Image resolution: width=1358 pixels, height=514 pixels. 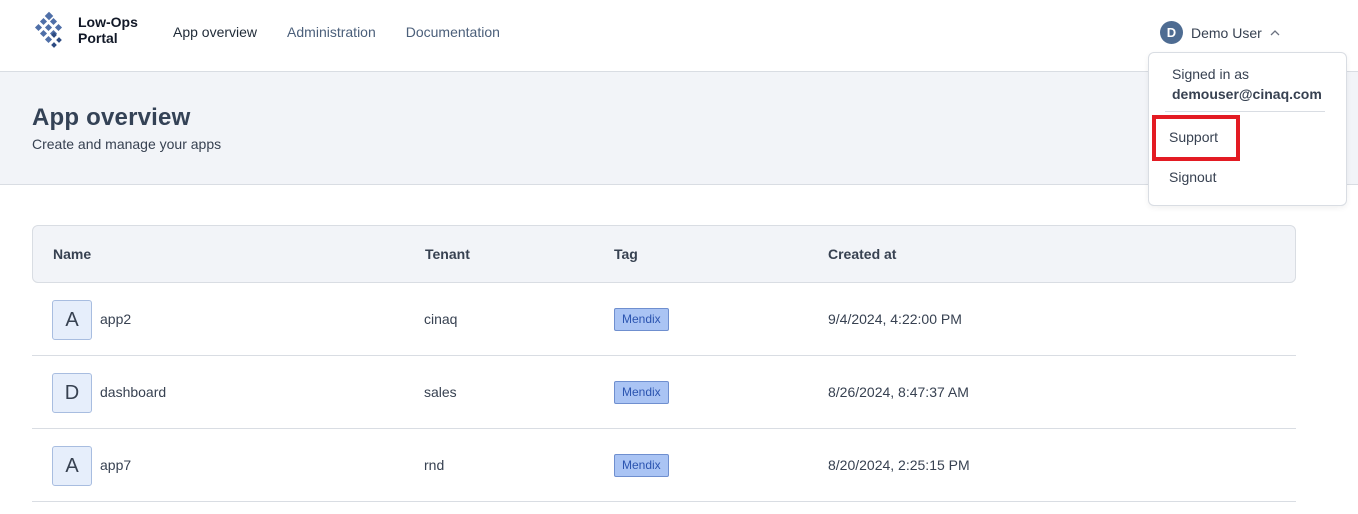 What do you see at coordinates (1193, 137) in the screenshot?
I see `menu-item-support: Support` at bounding box center [1193, 137].